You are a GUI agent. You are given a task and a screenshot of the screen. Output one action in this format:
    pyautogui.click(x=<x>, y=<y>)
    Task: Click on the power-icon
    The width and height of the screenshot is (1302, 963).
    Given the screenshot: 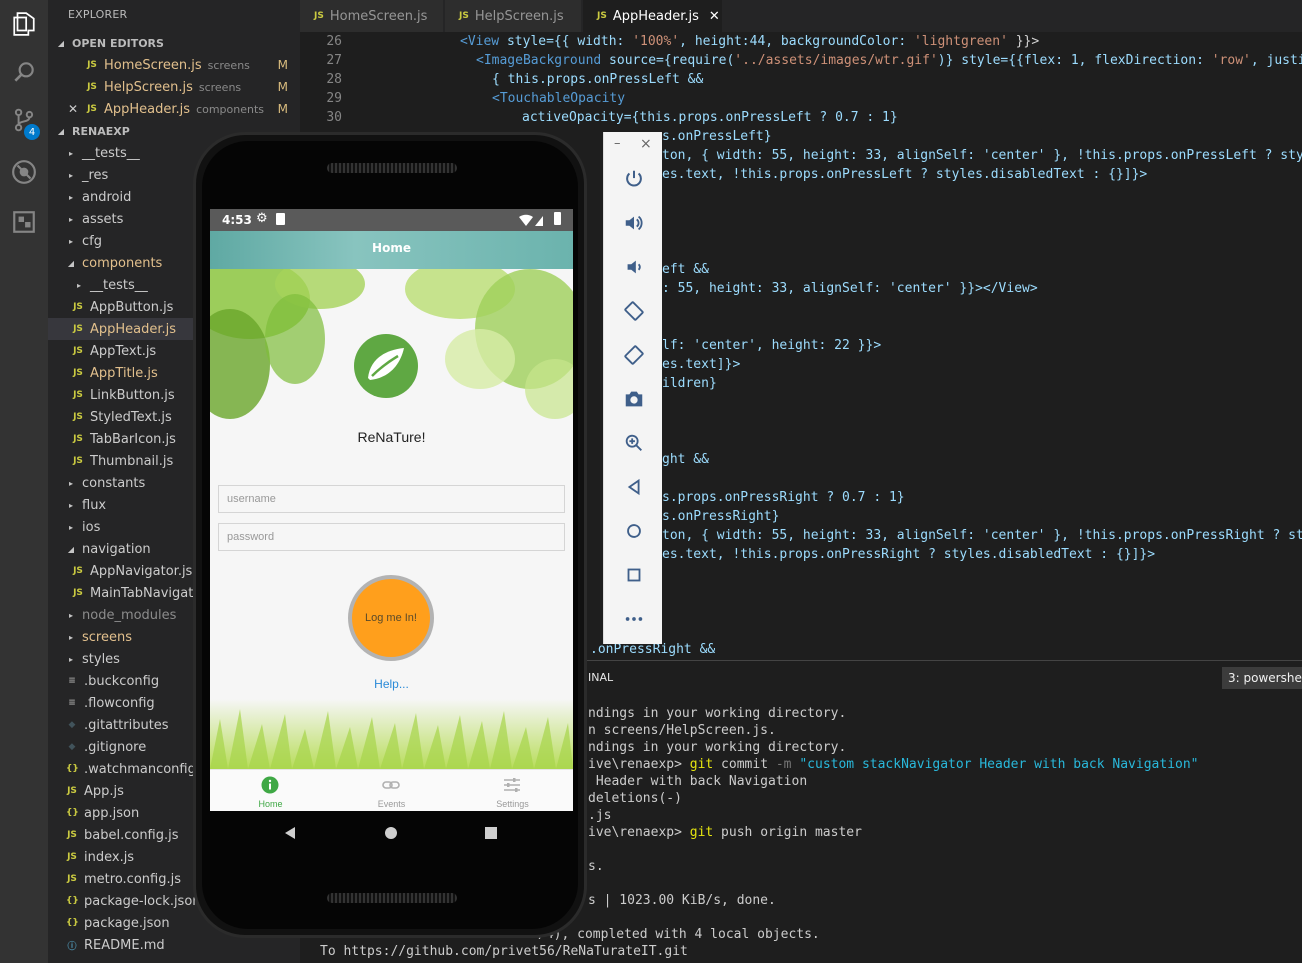 What is the action you would take?
    pyautogui.click(x=633, y=179)
    